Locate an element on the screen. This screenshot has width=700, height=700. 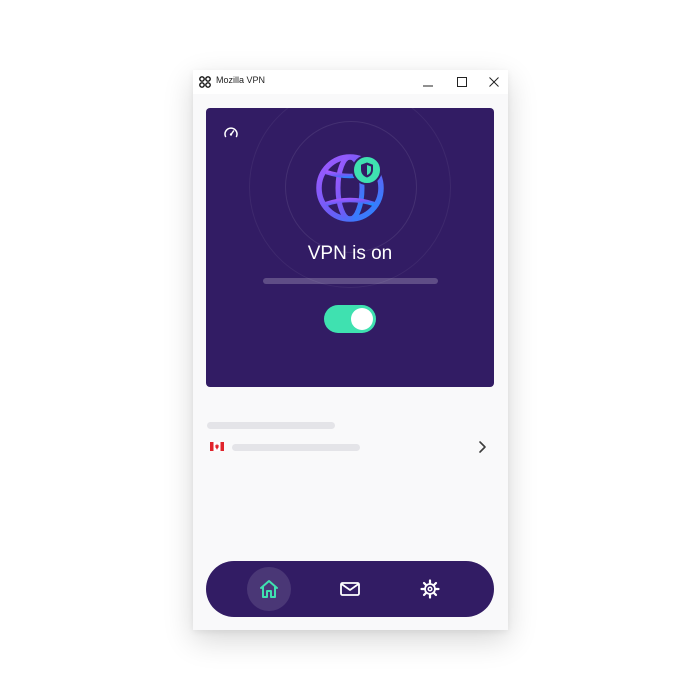
home-icon is located at coordinates (269, 589).